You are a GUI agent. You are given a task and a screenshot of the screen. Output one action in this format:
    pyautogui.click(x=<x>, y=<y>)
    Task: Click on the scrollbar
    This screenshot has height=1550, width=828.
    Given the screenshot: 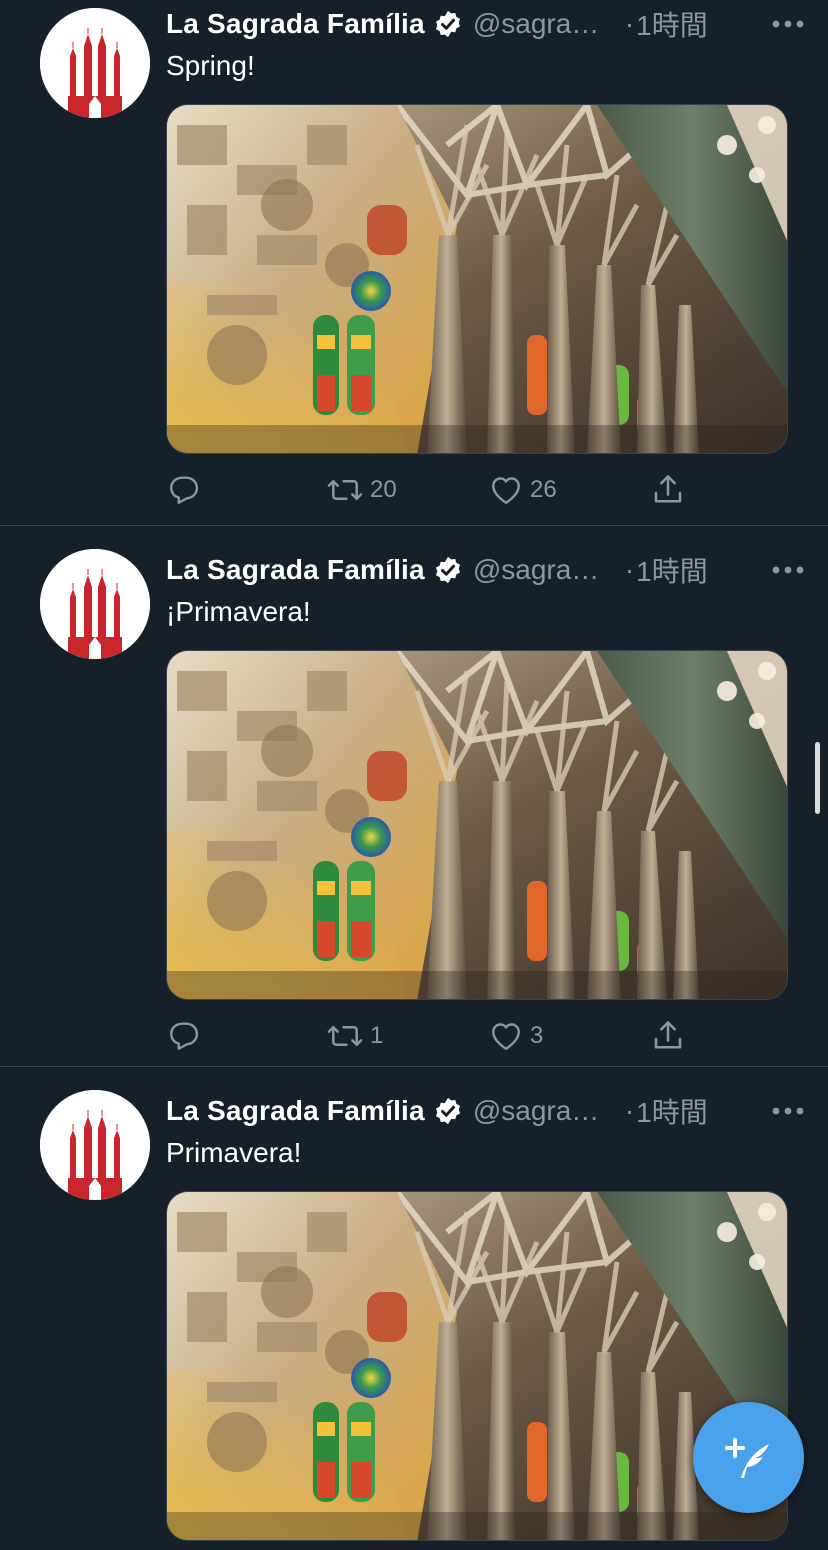 What is the action you would take?
    pyautogui.click(x=817, y=778)
    